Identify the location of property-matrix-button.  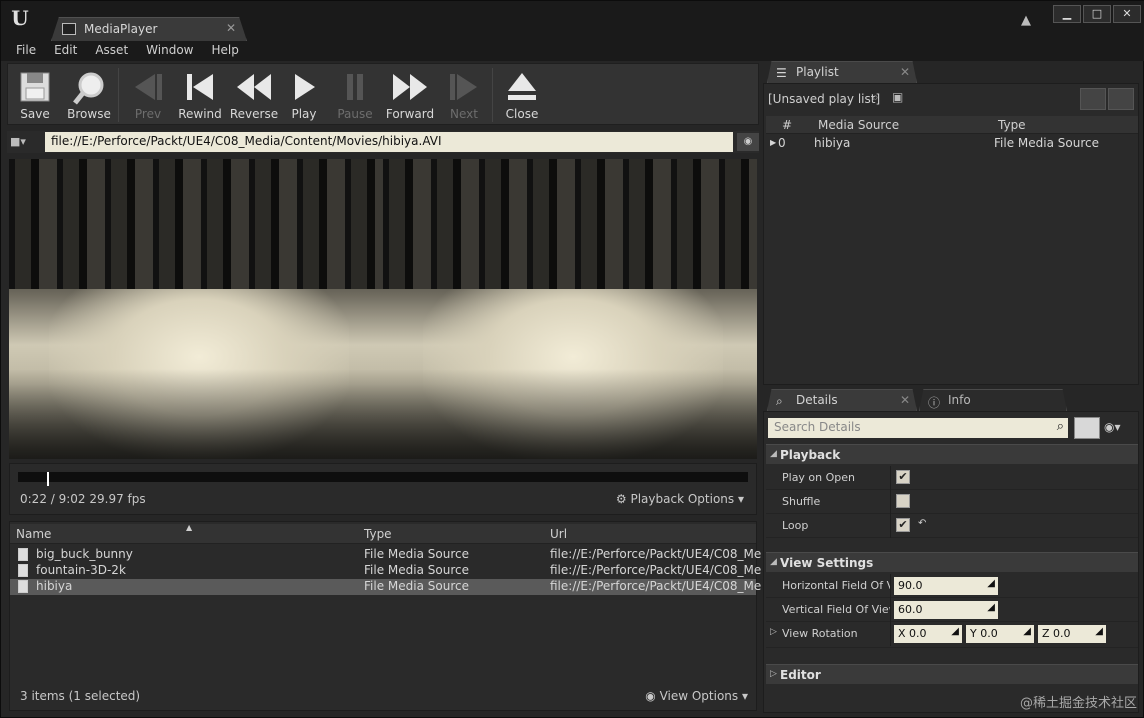
(1087, 428).